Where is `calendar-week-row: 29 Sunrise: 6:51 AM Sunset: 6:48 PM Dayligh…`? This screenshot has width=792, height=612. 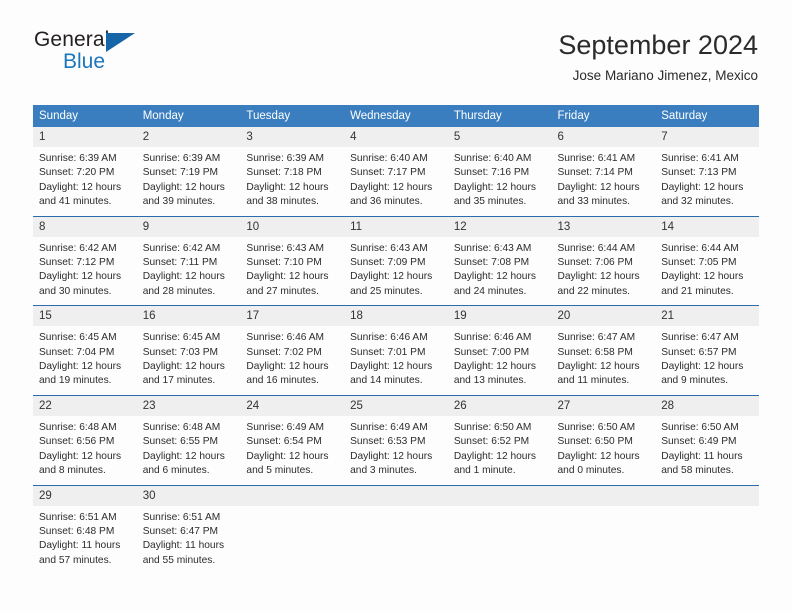
calendar-week-row: 29 Sunrise: 6:51 AM Sunset: 6:48 PM Dayligh… is located at coordinates (396, 529).